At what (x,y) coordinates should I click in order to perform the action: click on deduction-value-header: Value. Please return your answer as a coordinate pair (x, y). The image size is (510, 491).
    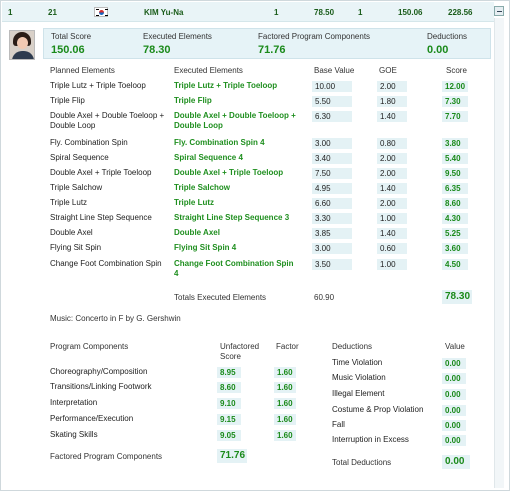
    Looking at the image, I should click on (455, 346).